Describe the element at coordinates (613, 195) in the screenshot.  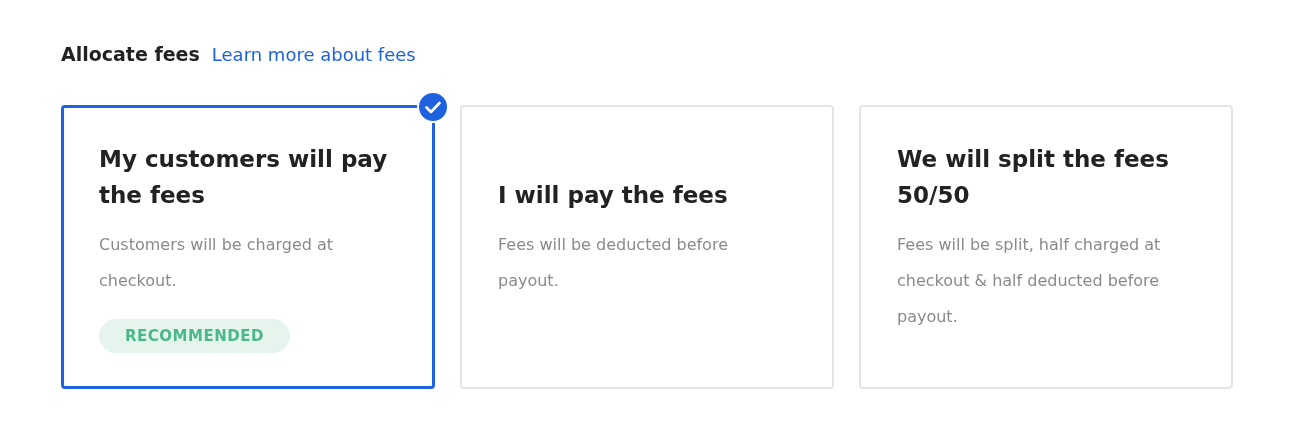
I see `option-title: I will pay the fees` at that location.